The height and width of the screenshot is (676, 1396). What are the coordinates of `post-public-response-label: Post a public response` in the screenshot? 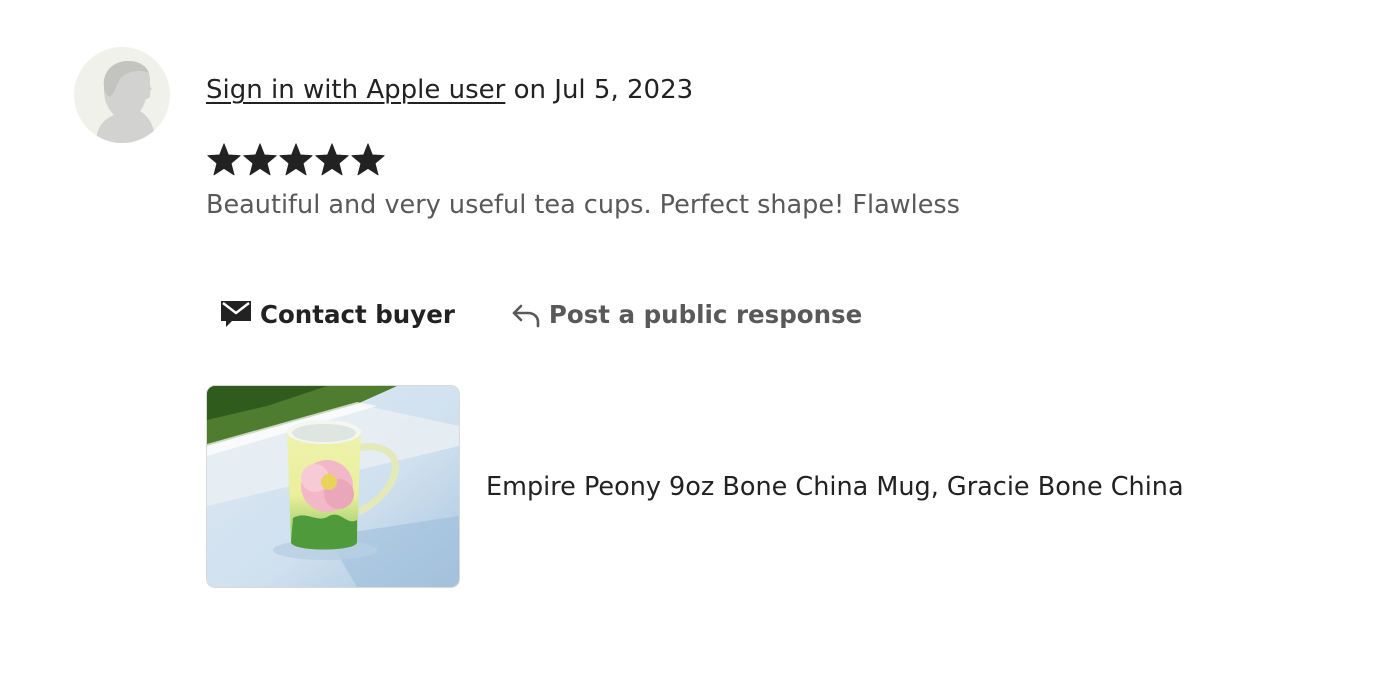 It's located at (705, 314).